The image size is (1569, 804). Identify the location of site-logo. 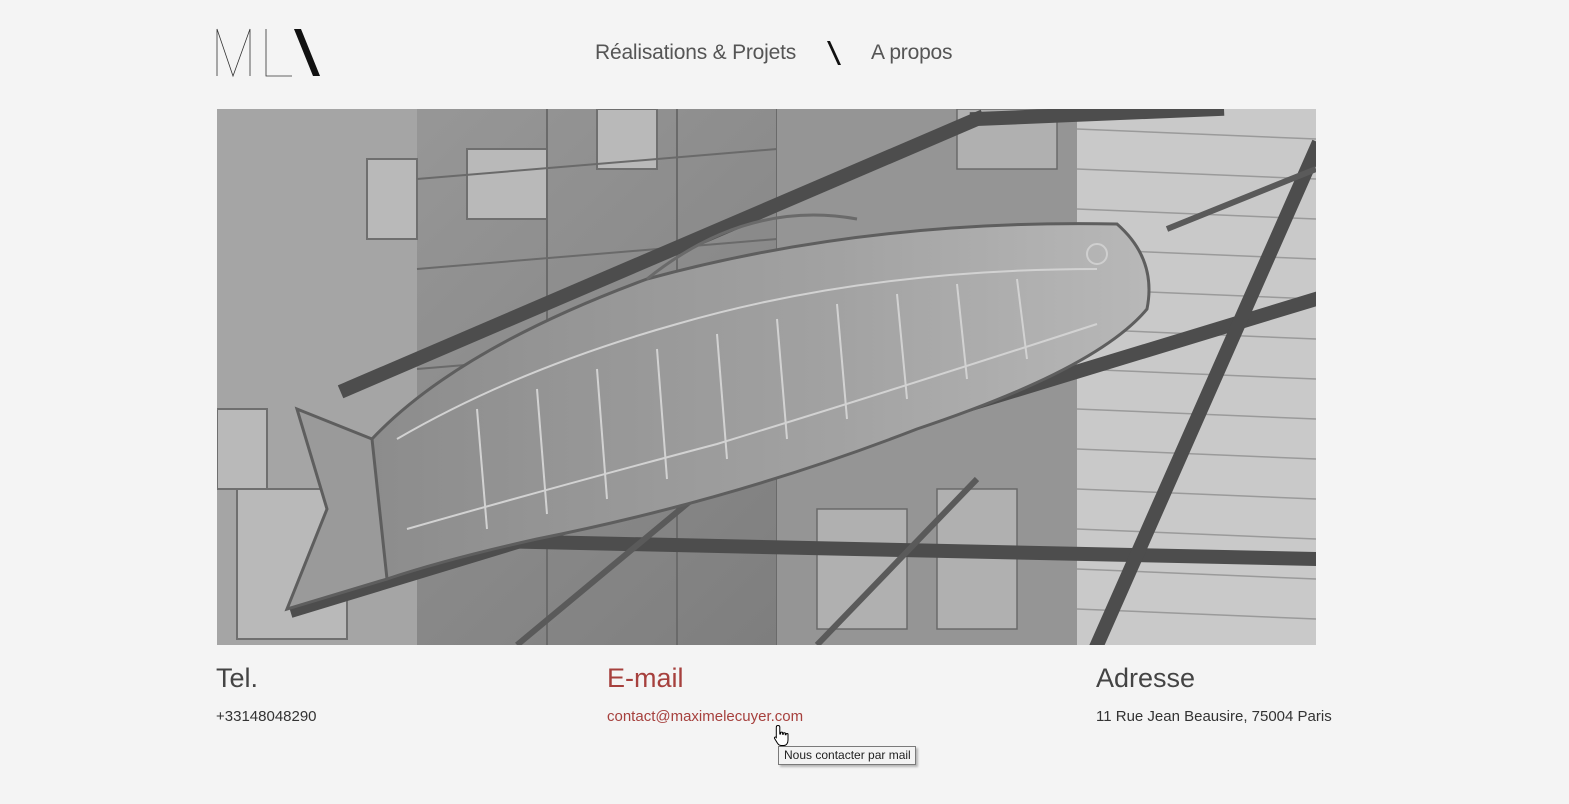
(269, 53).